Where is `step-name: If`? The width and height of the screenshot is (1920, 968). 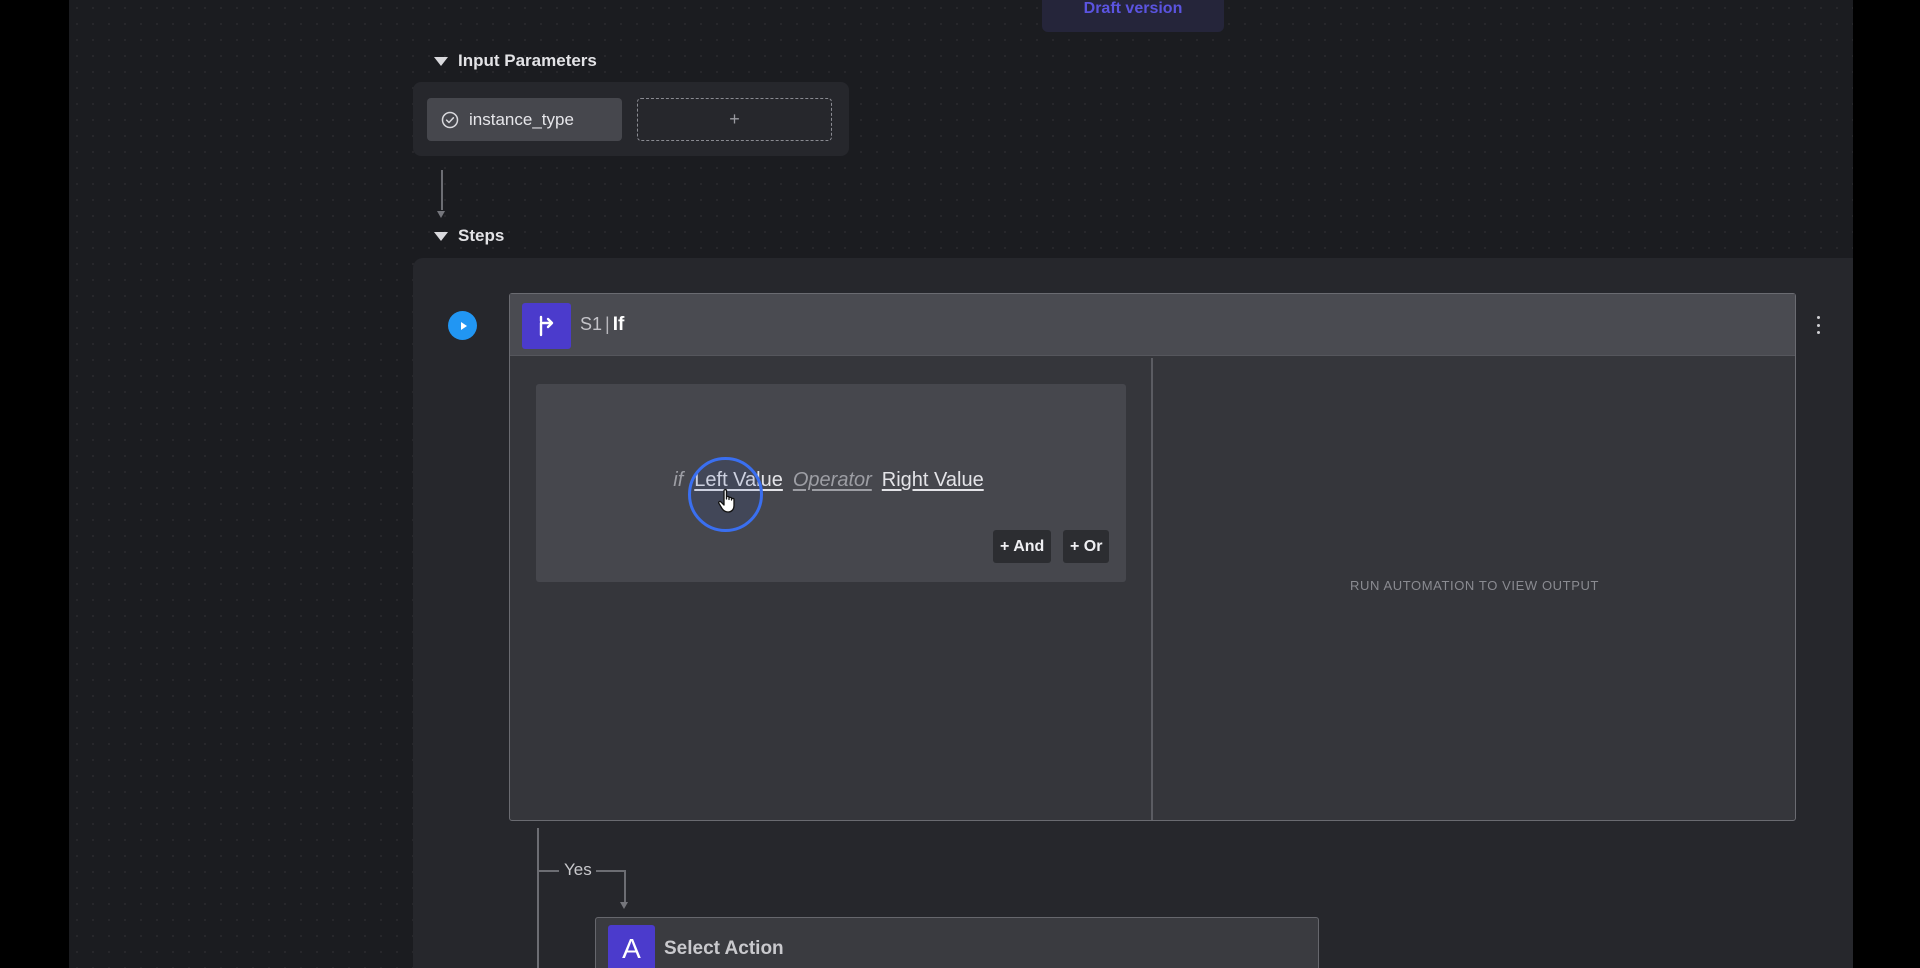
step-name: If is located at coordinates (618, 324).